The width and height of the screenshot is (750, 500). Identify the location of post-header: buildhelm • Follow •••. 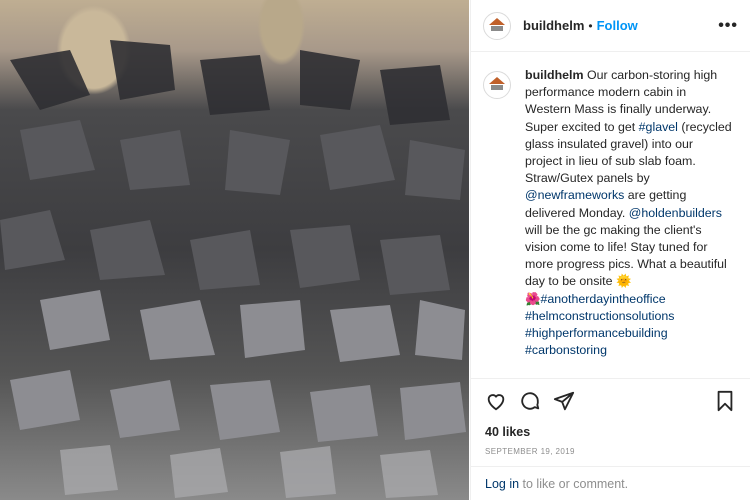
(610, 26).